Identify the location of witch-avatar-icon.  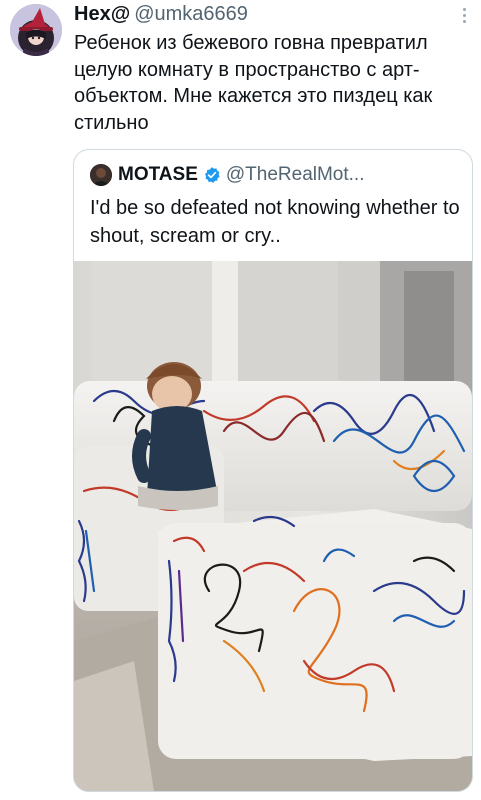
(36, 30).